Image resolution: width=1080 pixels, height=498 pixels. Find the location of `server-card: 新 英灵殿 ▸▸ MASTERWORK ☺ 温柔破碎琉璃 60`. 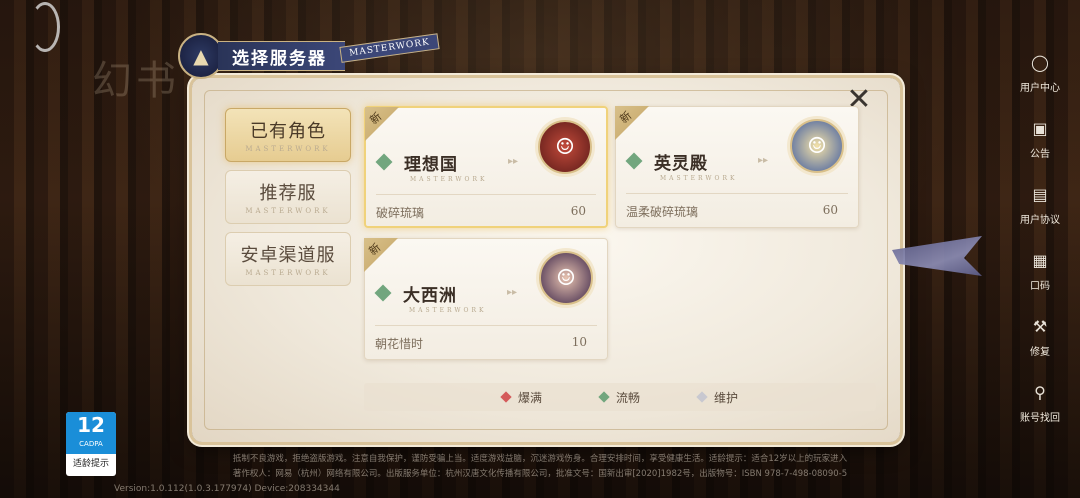

server-card: 新 英灵殿 ▸▸ MASTERWORK ☺ 温柔破碎琉璃 60 is located at coordinates (737, 167).